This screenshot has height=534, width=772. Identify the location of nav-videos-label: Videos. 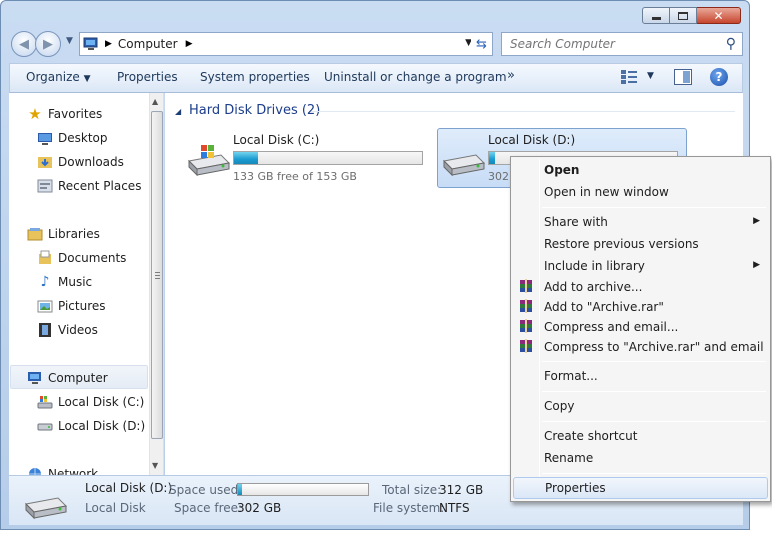
(78, 330).